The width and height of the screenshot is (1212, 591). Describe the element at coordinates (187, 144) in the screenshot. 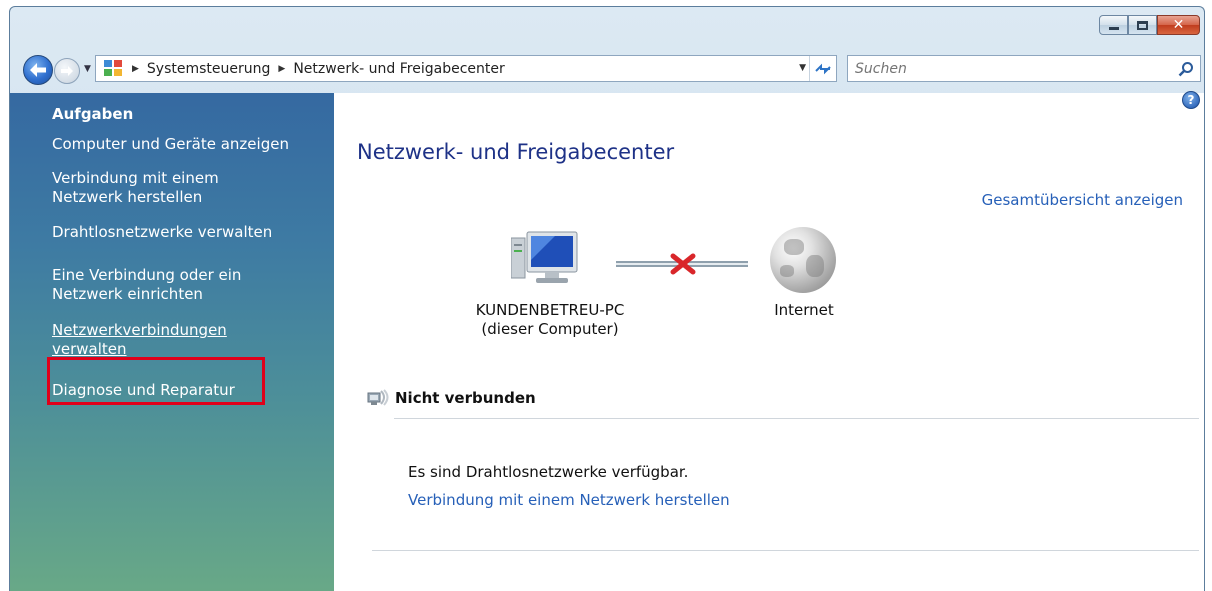

I see `sidebar-item-computer-geraete: Computer und Geräte anzeigen` at that location.